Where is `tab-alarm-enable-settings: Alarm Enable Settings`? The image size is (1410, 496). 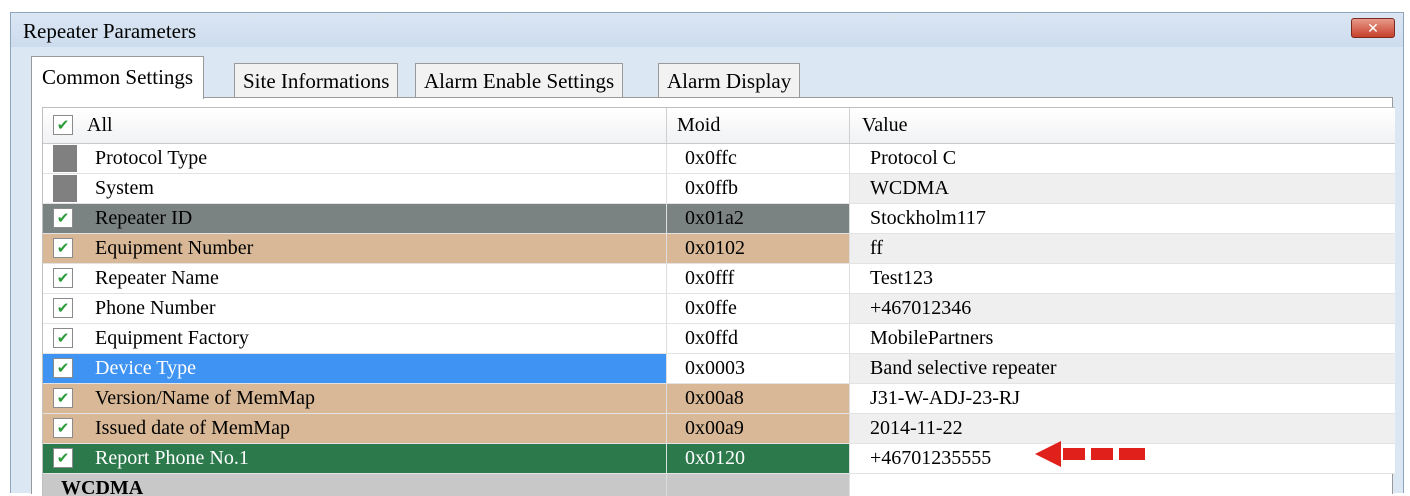 tab-alarm-enable-settings: Alarm Enable Settings is located at coordinates (519, 80).